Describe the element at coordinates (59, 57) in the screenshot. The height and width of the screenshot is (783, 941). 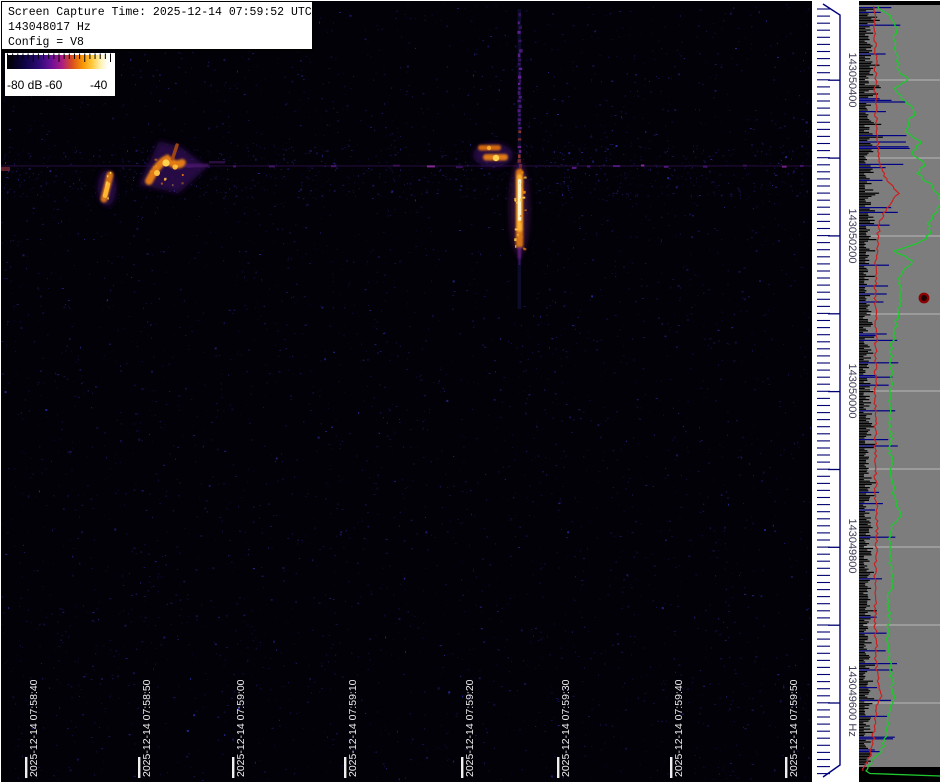
I see `legend-tick-ruler` at that location.